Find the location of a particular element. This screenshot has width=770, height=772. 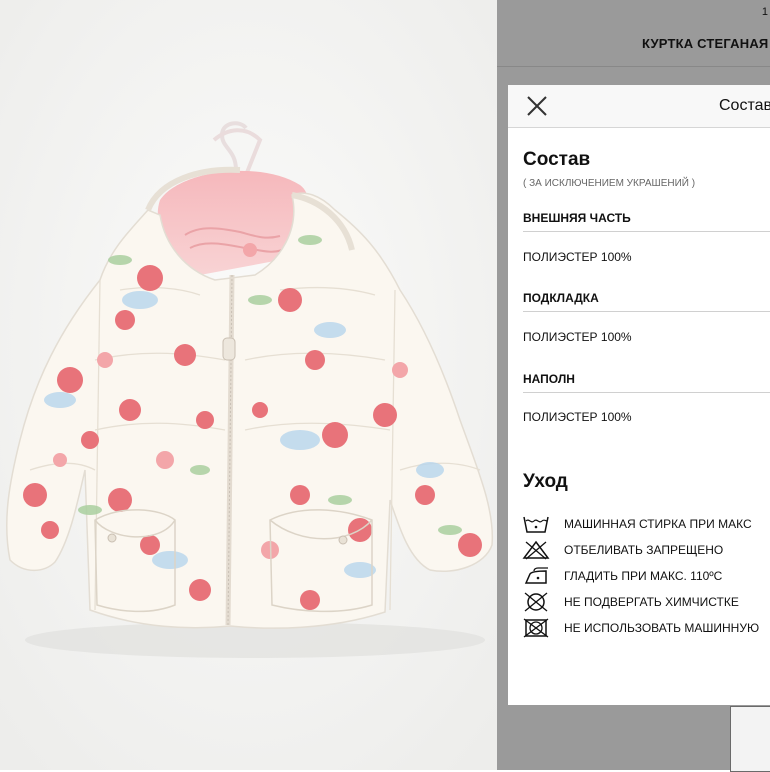

care-row: ГЛАДИТЬ ПРИ МАКС. 110ºC is located at coordinates (646, 576).